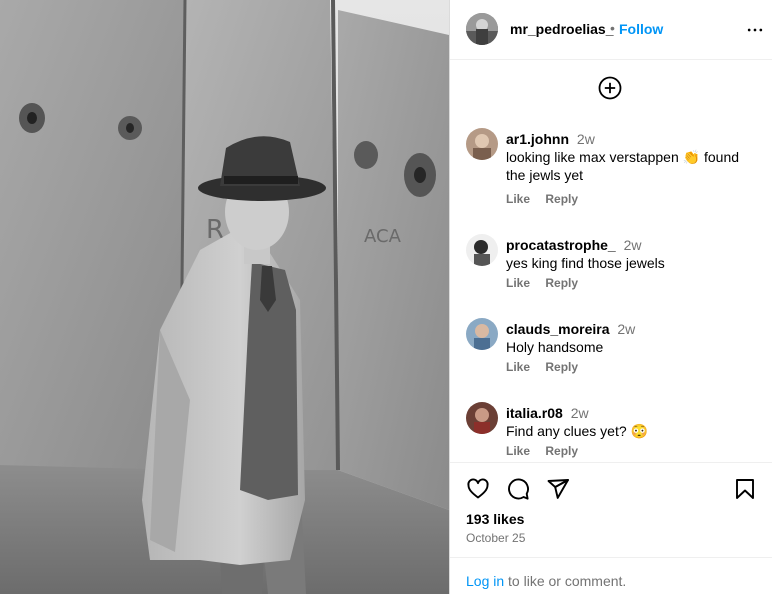 This screenshot has width=772, height=594. Describe the element at coordinates (534, 413) in the screenshot. I see `comment-username: italia.r08` at that location.